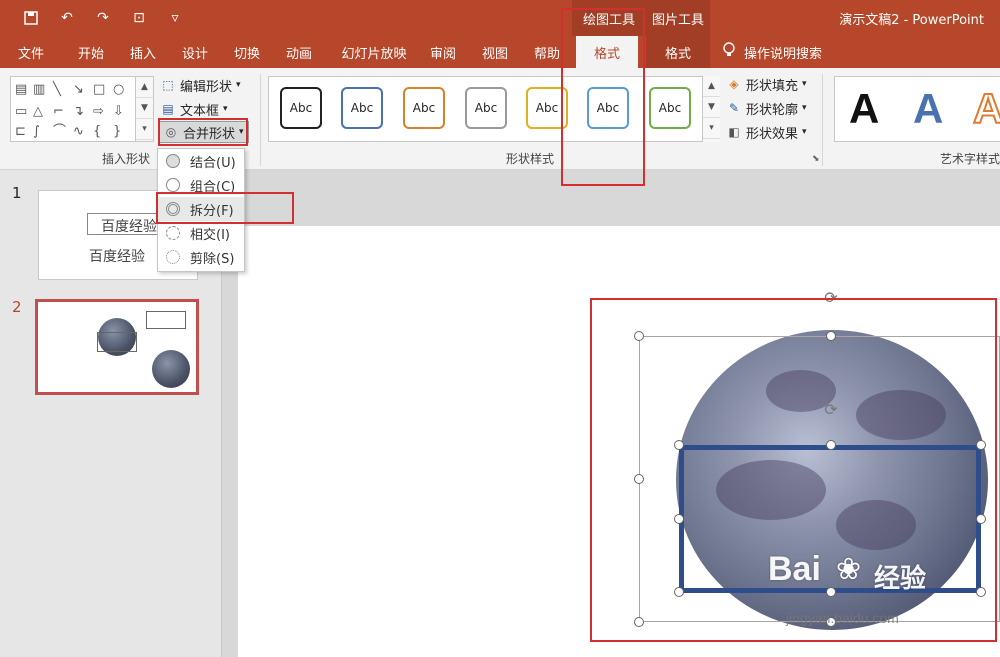 Image resolution: width=1000 pixels, height=657 pixels. Describe the element at coordinates (21, 89) in the screenshot. I see `textbox-shape-icon: ▤` at that location.